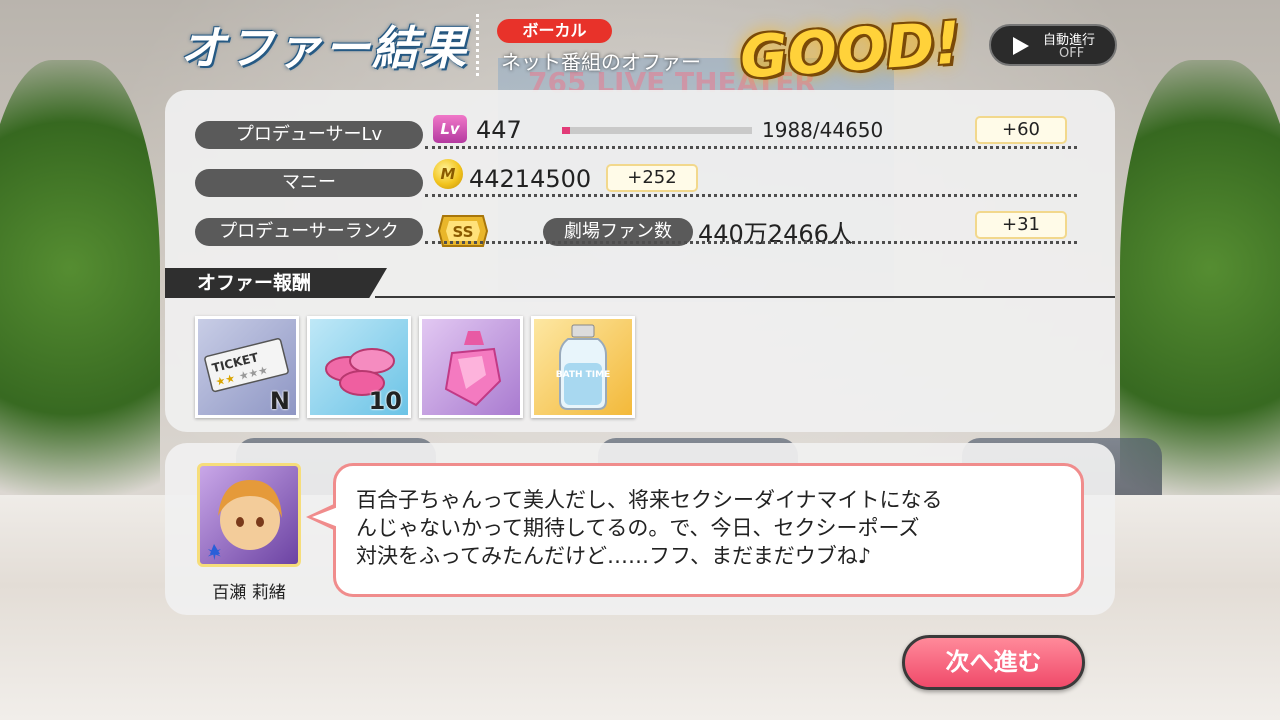  Describe the element at coordinates (993, 662) in the screenshot. I see `next-button: 次へ進む` at that location.